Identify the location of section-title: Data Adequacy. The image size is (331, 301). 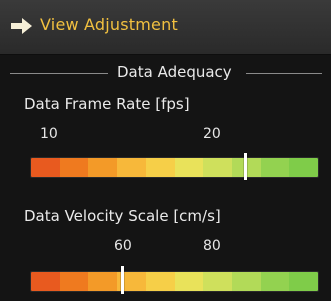
(174, 72).